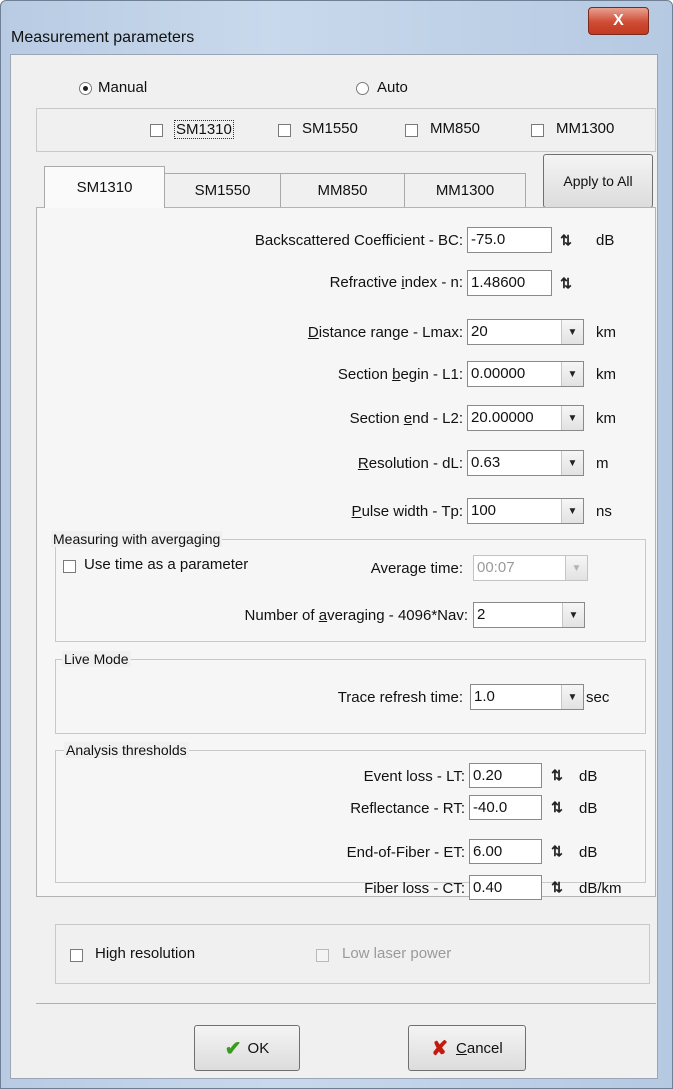  What do you see at coordinates (392, 87) in the screenshot?
I see `auto-label: Auto` at bounding box center [392, 87].